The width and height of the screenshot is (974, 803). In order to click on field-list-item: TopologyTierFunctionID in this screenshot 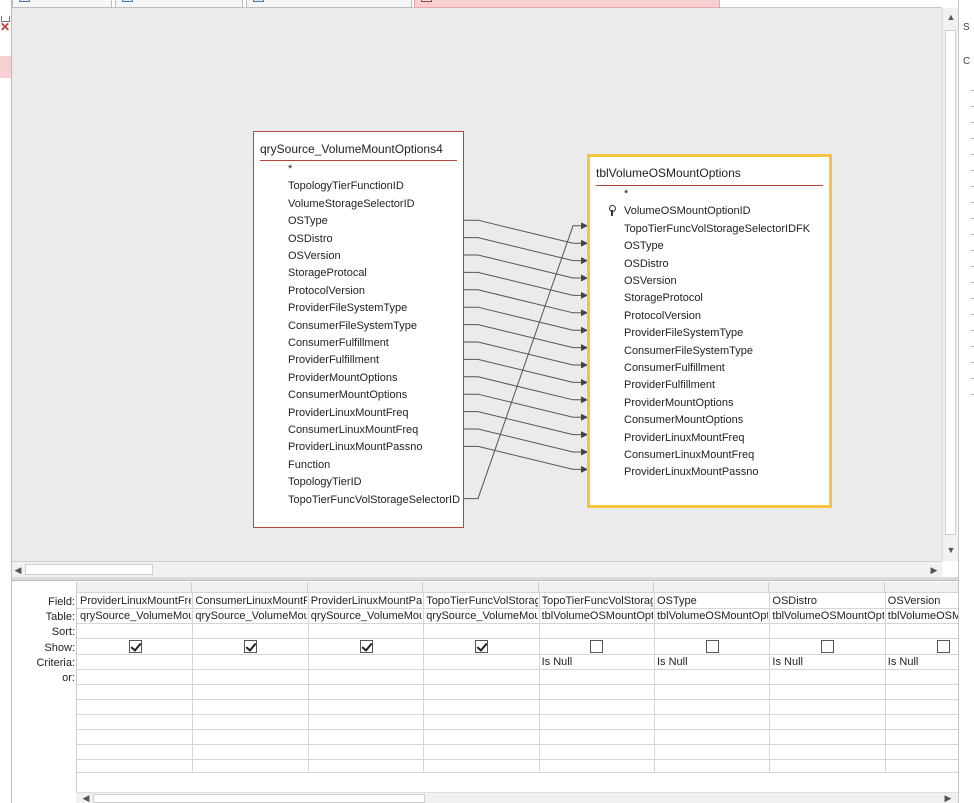, I will do `click(346, 186)`.